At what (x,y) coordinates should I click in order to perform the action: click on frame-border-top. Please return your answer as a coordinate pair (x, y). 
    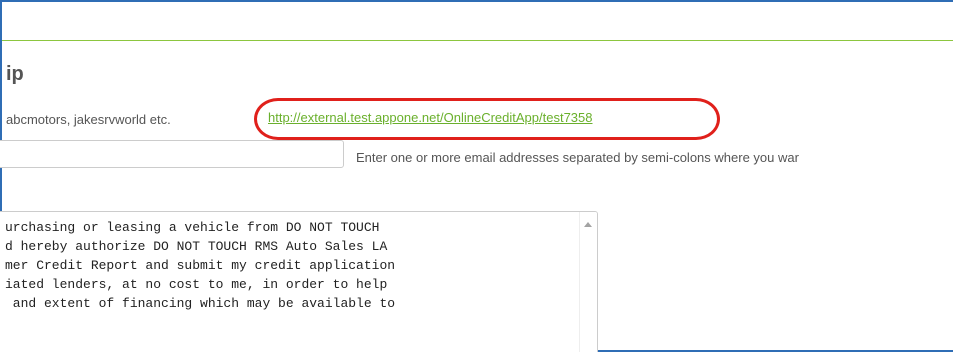
    Looking at the image, I should click on (476, 1).